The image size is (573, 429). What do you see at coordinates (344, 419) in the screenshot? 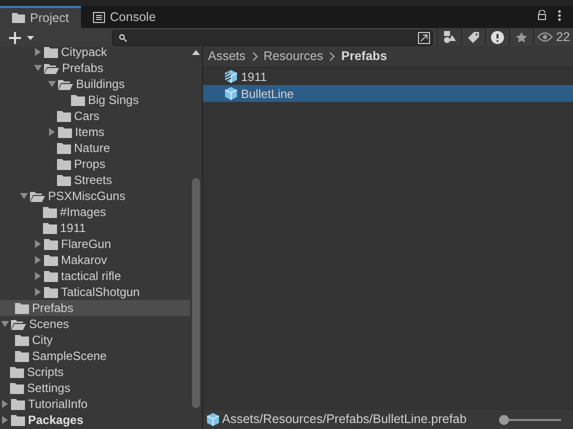
I see `asset-path: Assets/Resources/Prefabs/BulletLine.prefab` at bounding box center [344, 419].